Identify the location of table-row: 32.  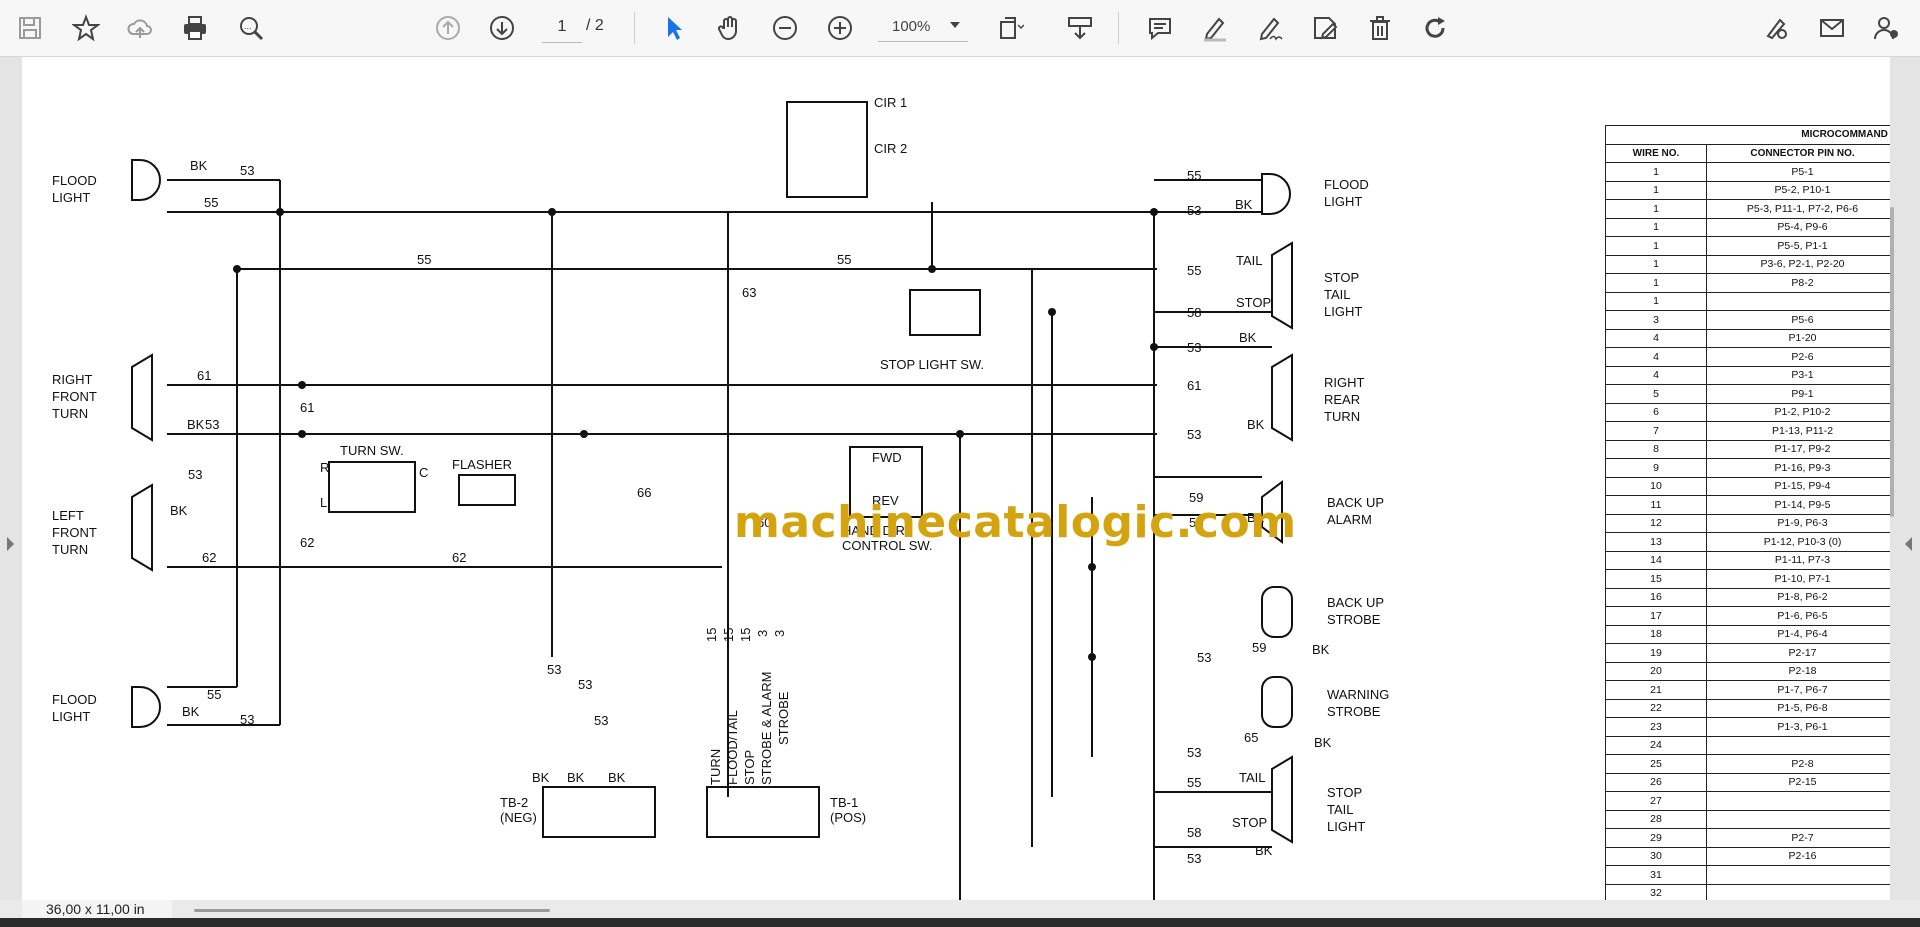
(1747, 891).